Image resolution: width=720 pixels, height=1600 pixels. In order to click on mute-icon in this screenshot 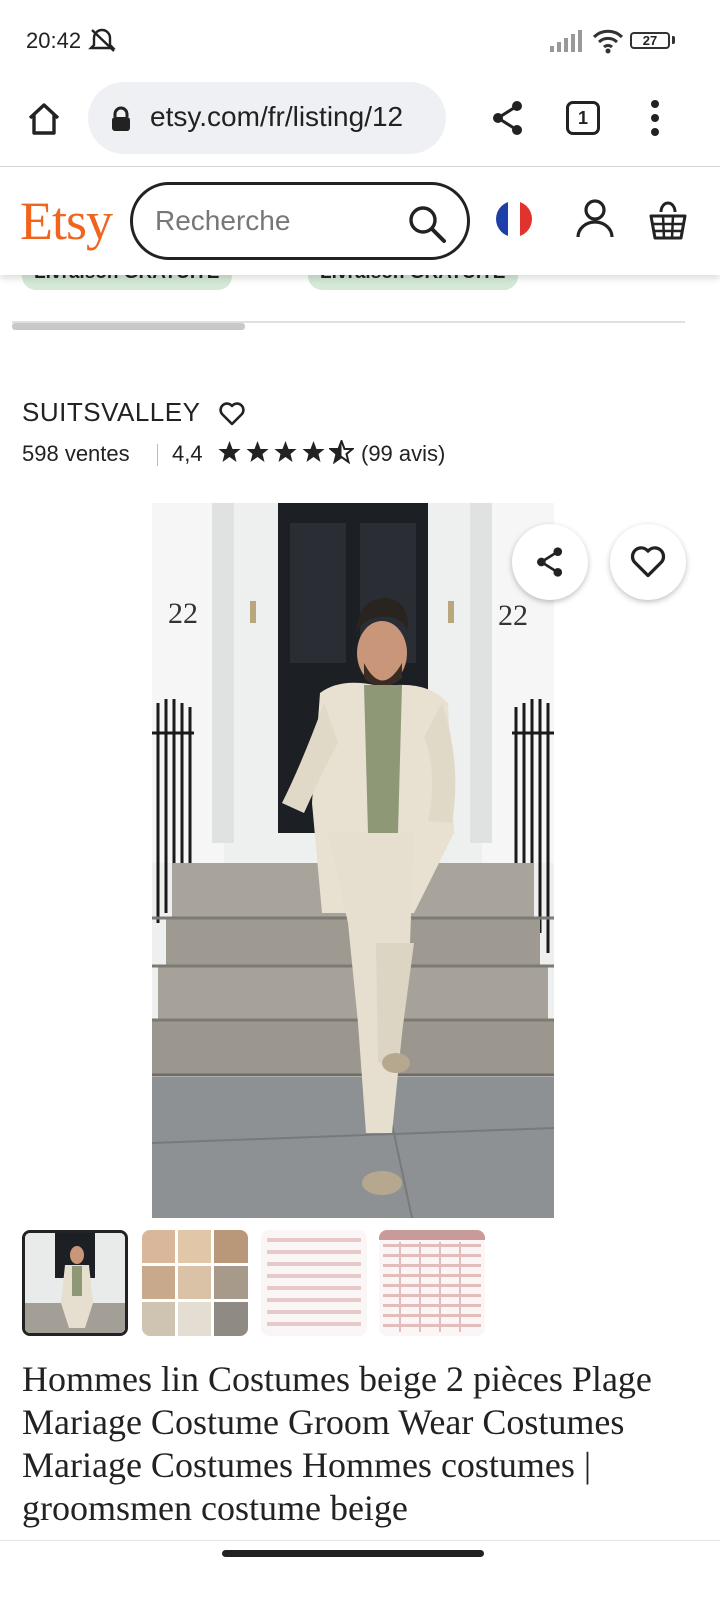, I will do `click(103, 42)`.